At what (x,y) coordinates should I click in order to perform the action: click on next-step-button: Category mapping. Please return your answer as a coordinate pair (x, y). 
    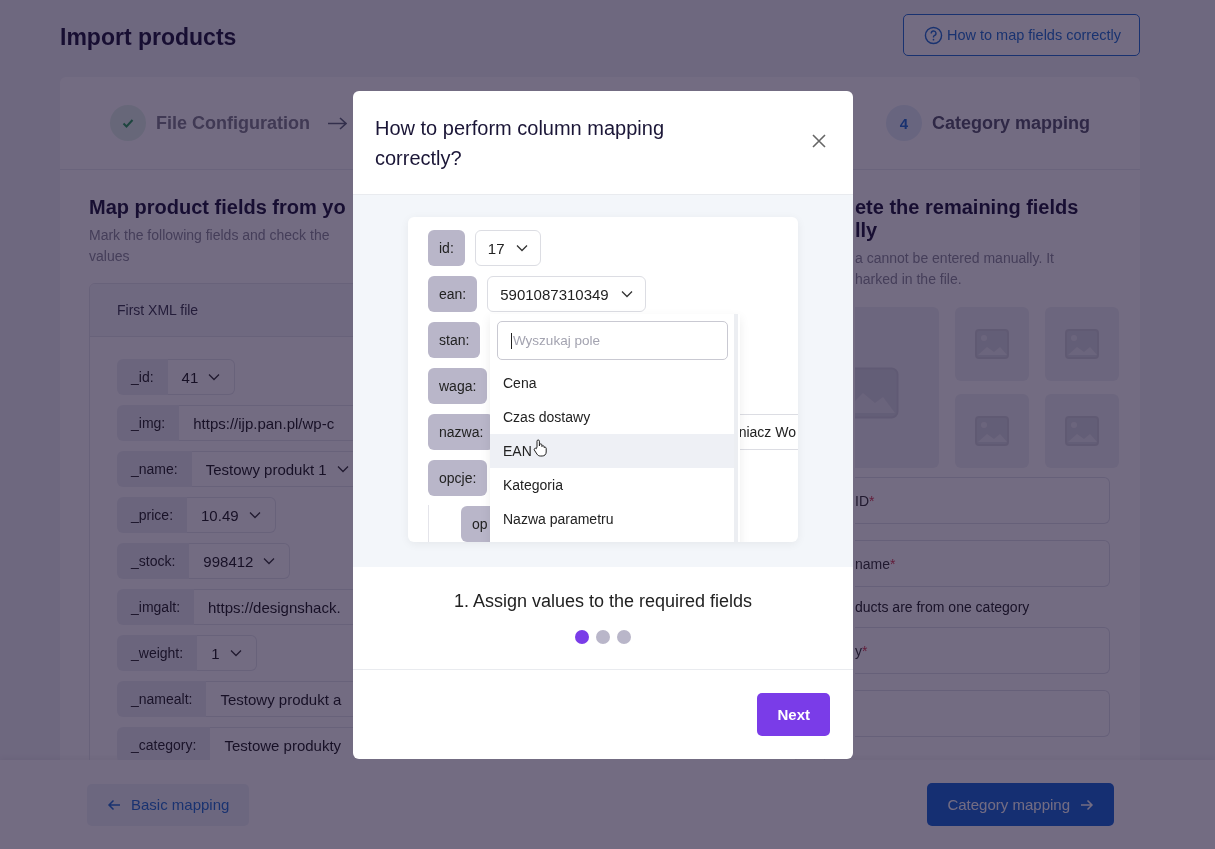
    Looking at the image, I should click on (1020, 804).